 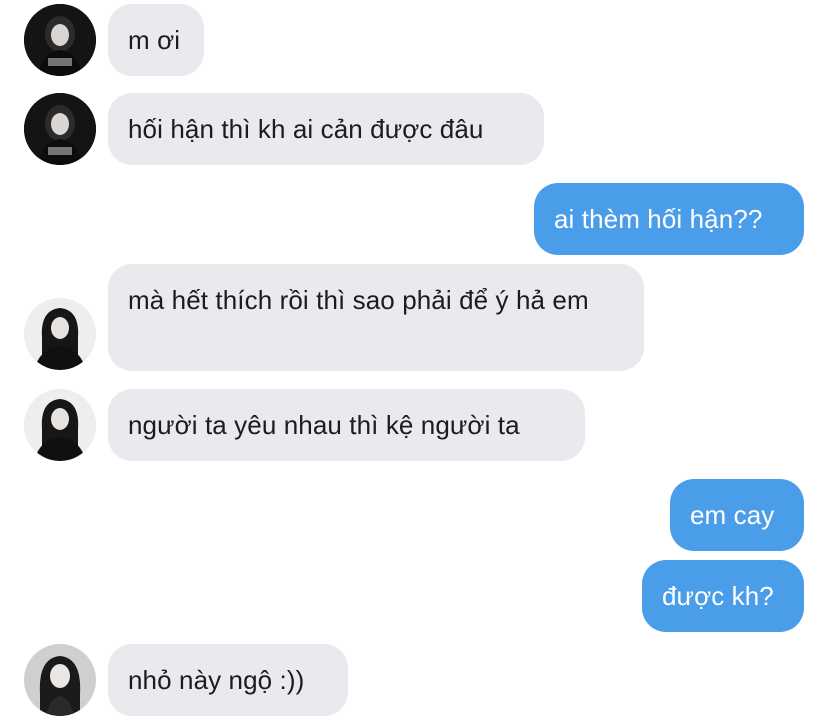 What do you see at coordinates (216, 680) in the screenshot?
I see `message-text: nhỏ này ngộ :))` at bounding box center [216, 680].